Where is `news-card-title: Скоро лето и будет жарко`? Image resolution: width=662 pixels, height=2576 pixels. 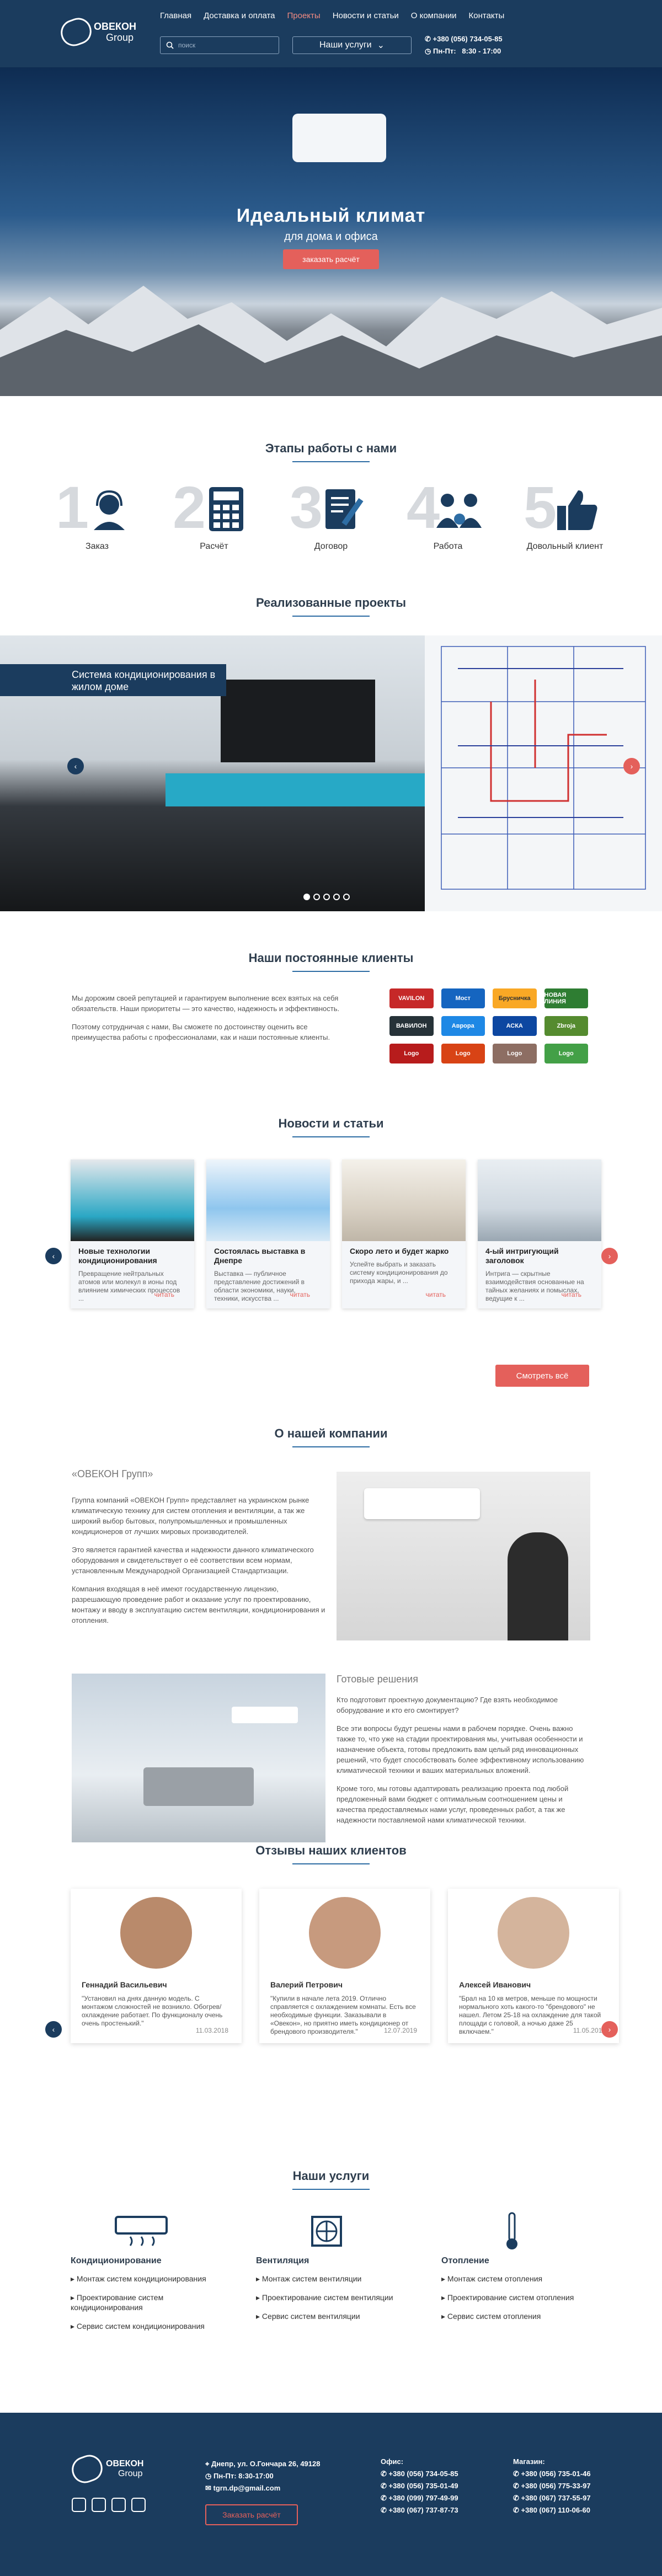 news-card-title: Скоро лето и будет жарко is located at coordinates (399, 1251).